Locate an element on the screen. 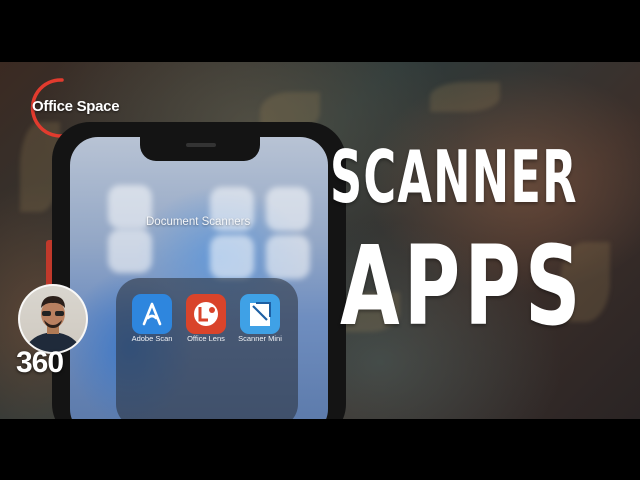  letterbox-bottom is located at coordinates (320, 449).